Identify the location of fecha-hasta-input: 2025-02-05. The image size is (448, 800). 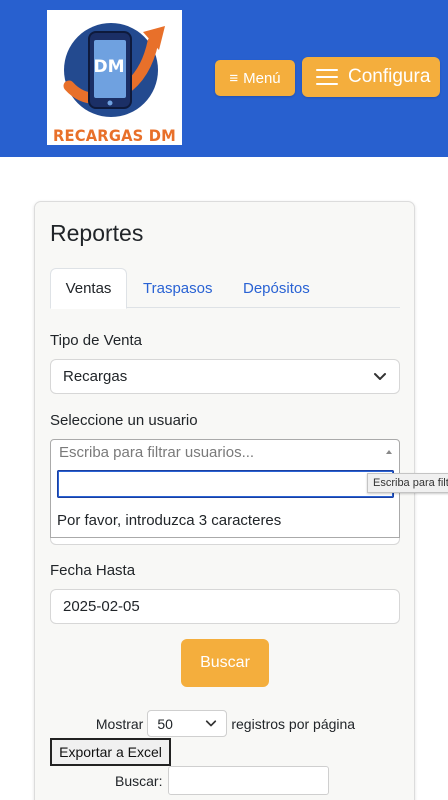
(225, 606).